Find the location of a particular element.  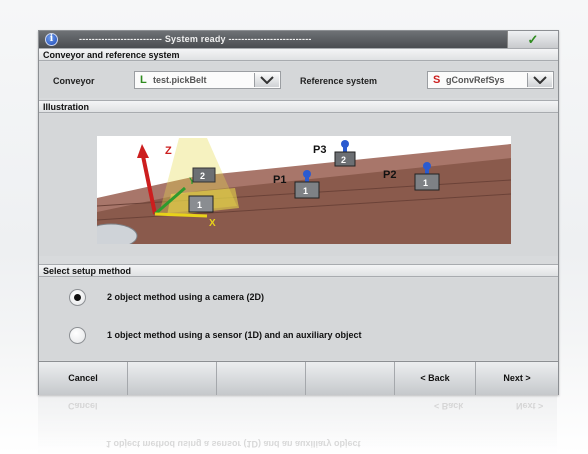

conveyor-type-letter: L is located at coordinates (143, 80).